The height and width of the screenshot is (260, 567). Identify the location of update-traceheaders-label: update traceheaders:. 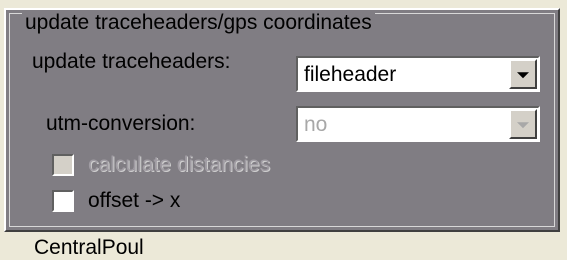
(131, 61).